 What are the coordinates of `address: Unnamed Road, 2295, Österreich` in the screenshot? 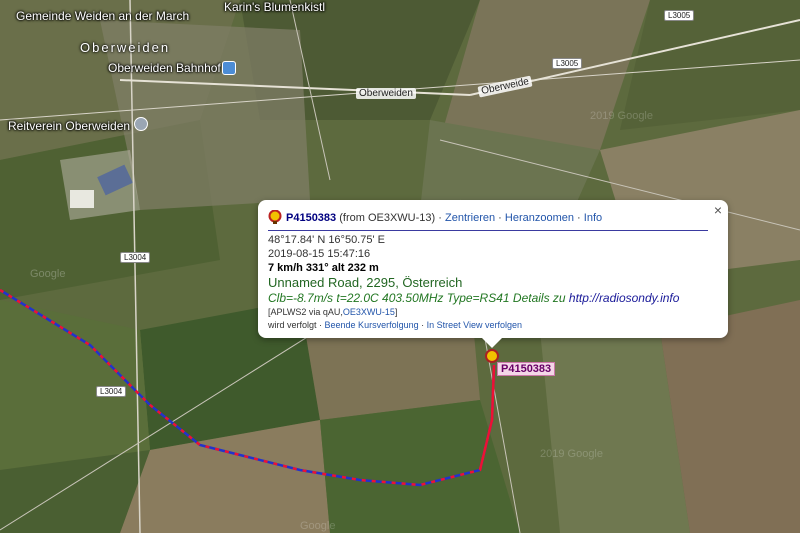 It's located at (365, 282).